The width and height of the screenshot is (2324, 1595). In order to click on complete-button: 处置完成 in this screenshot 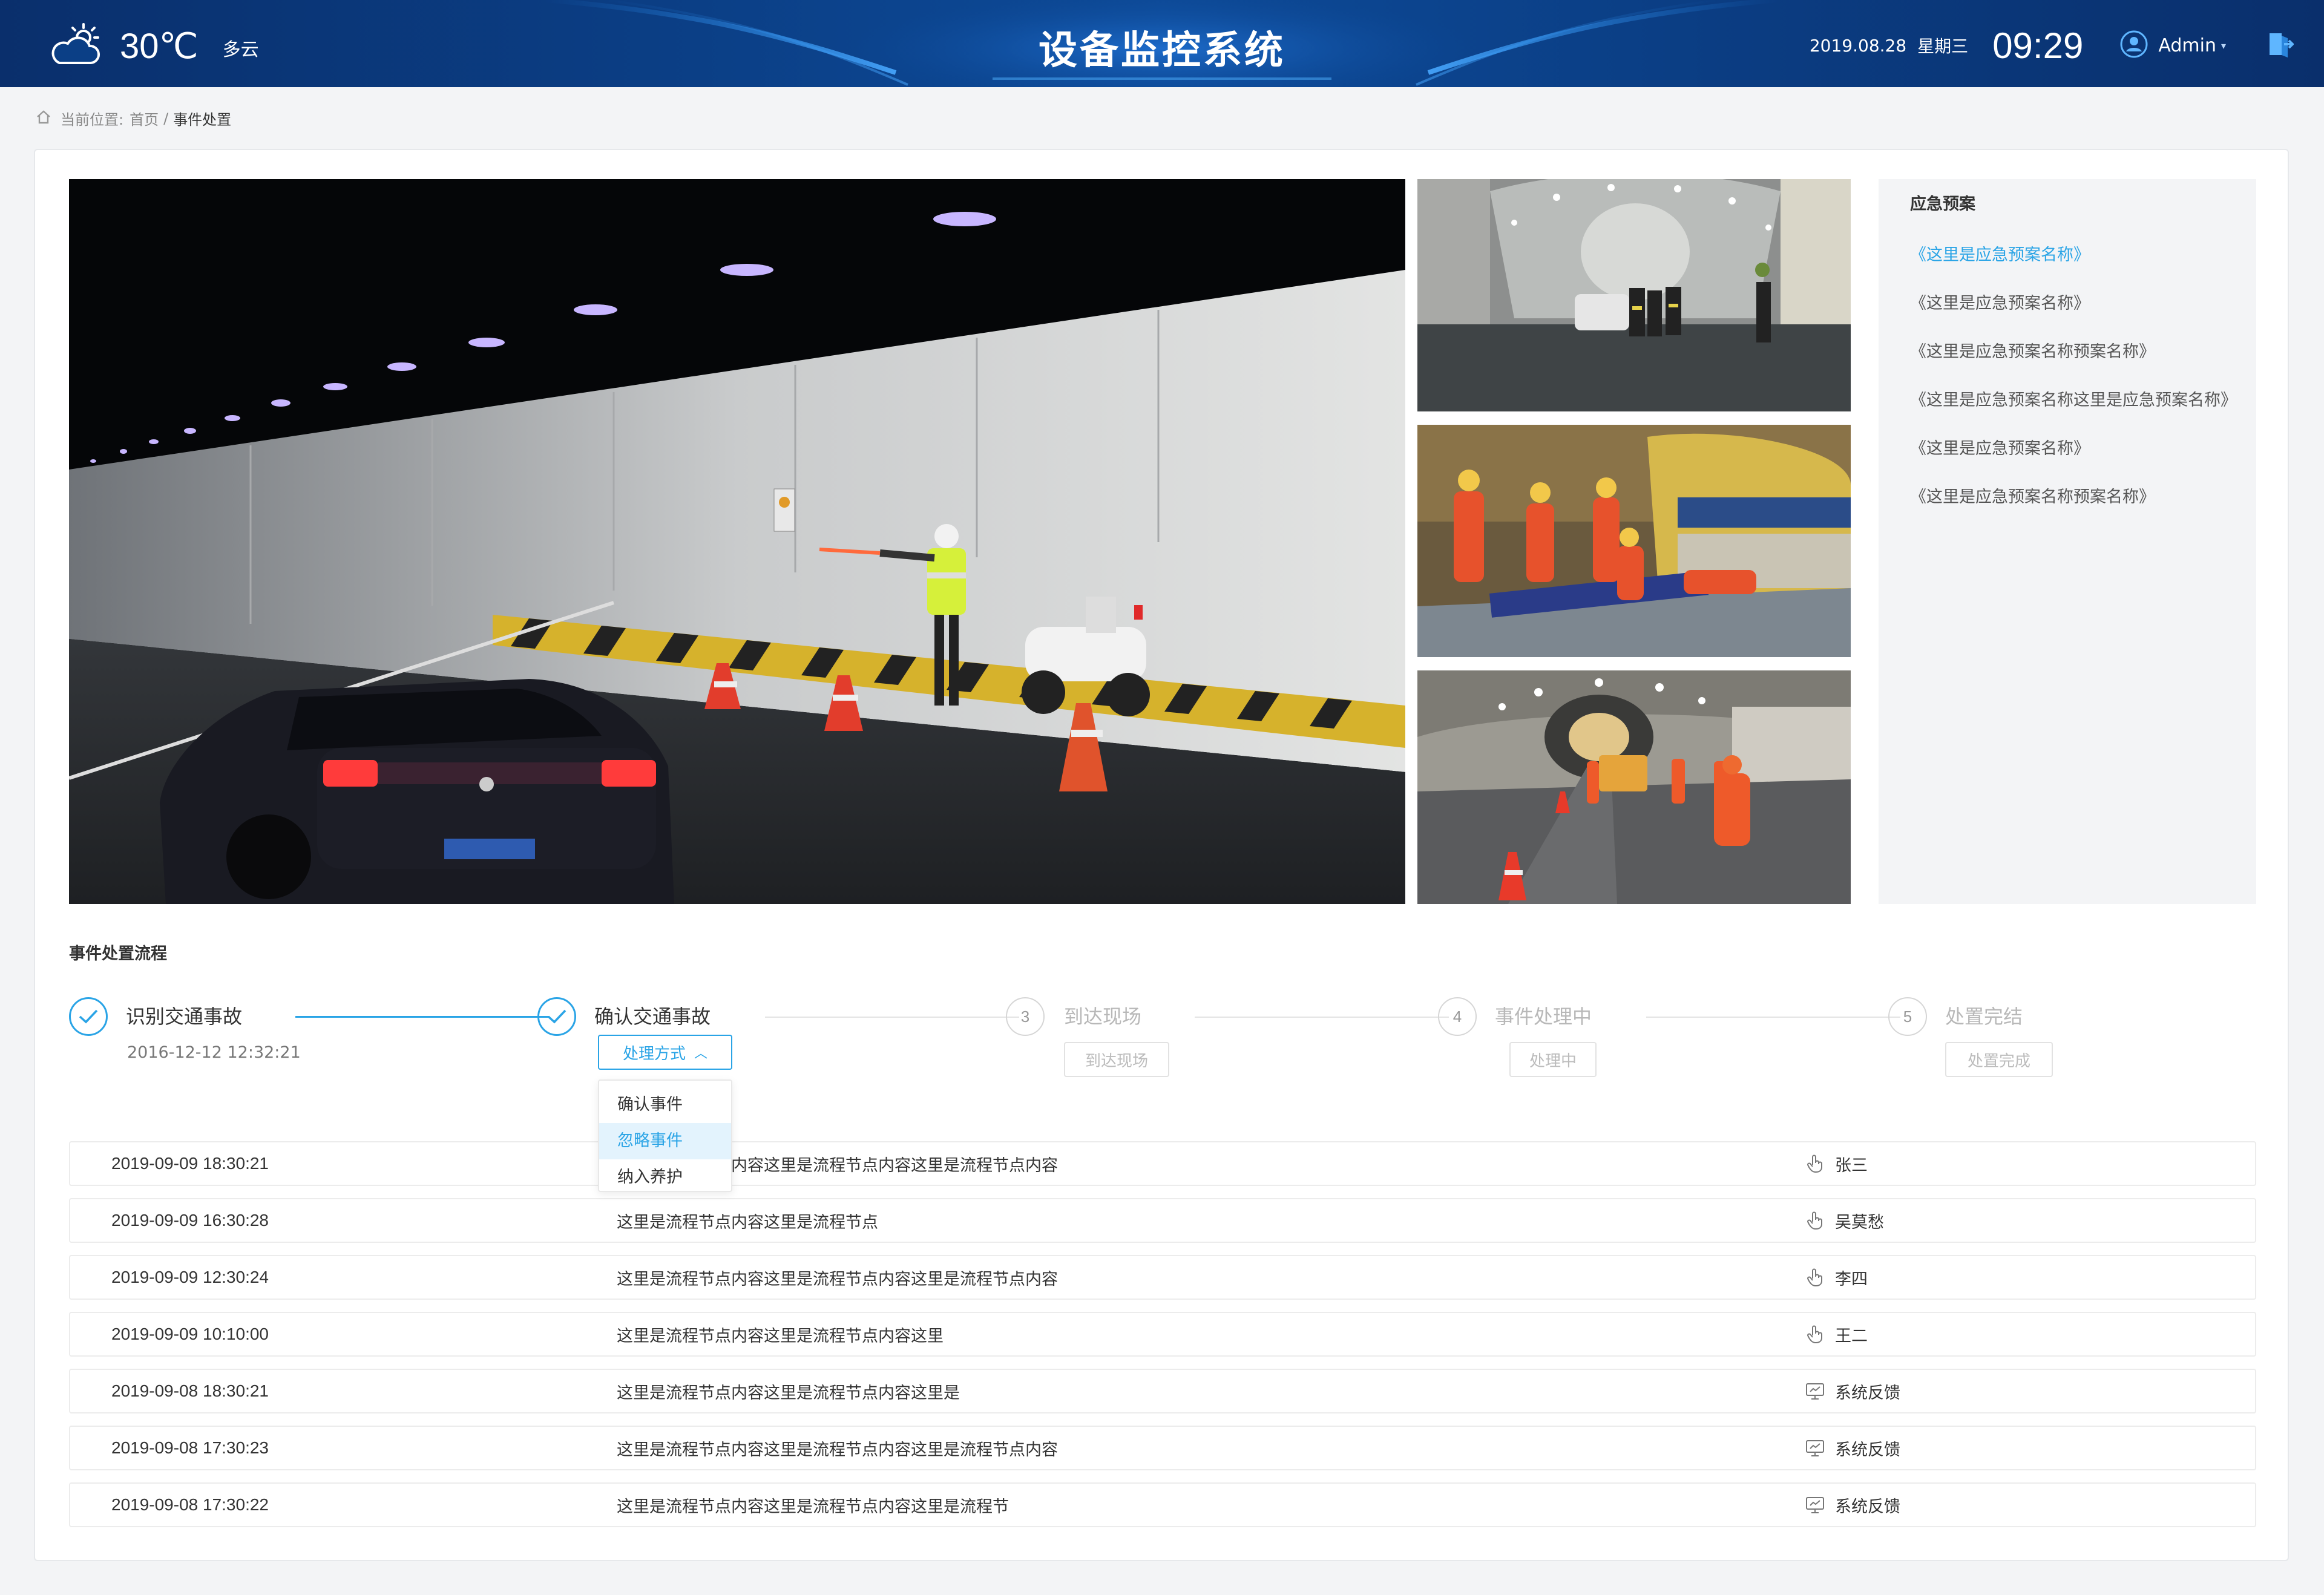, I will do `click(1999, 1059)`.